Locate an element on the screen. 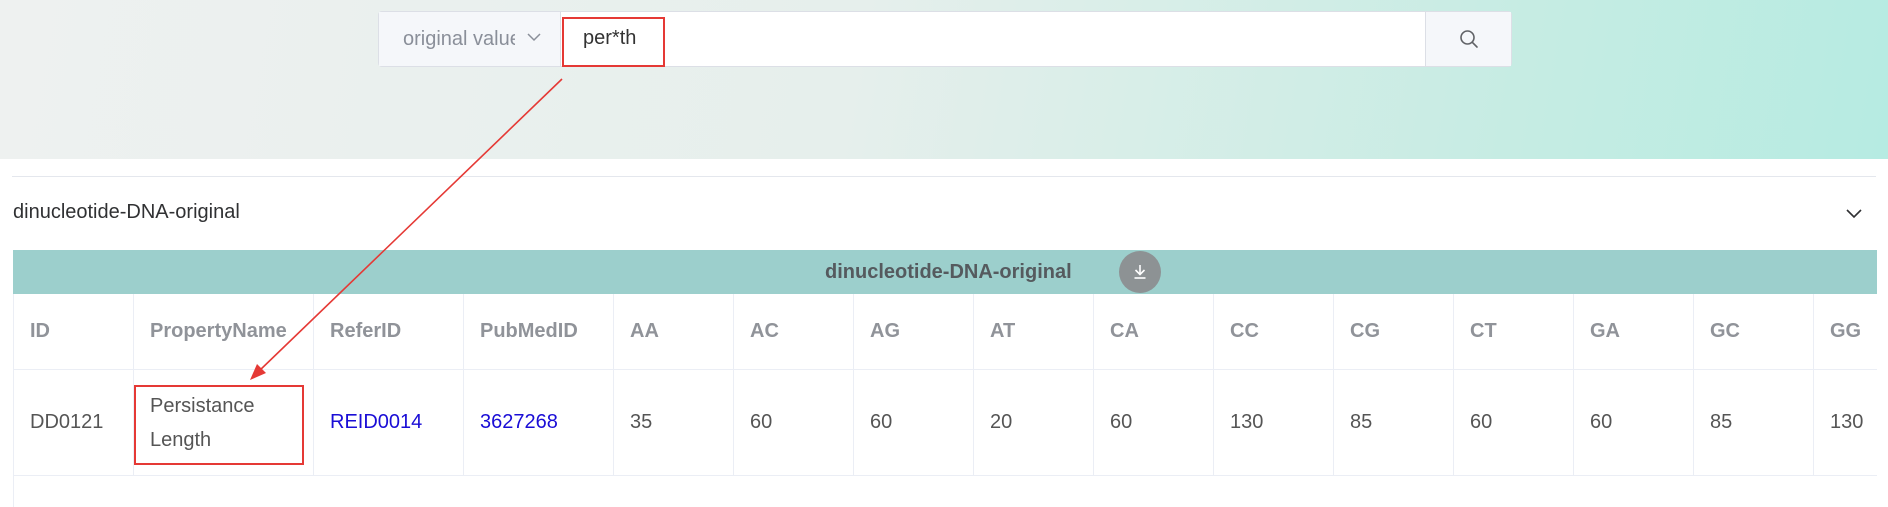 The height and width of the screenshot is (507, 1888). search-field-select: original value is located at coordinates (470, 39).